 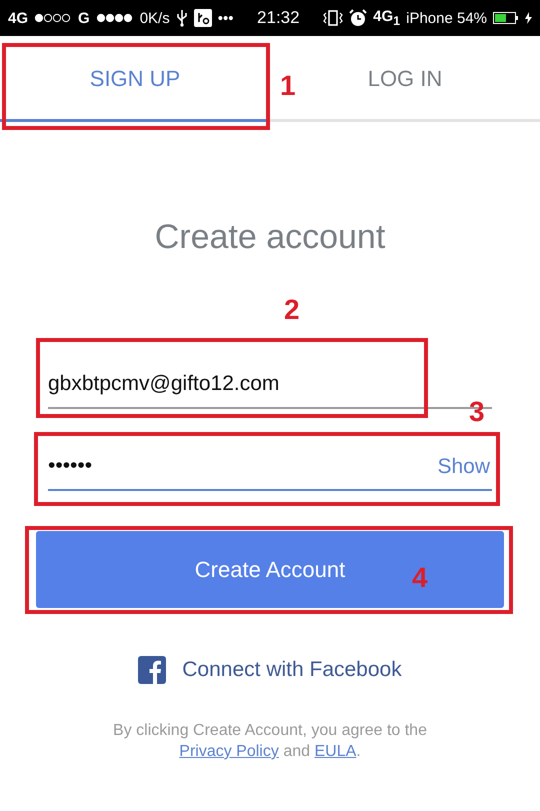 What do you see at coordinates (447, 18) in the screenshot?
I see `carrier-battery-label: iPhone 54%` at bounding box center [447, 18].